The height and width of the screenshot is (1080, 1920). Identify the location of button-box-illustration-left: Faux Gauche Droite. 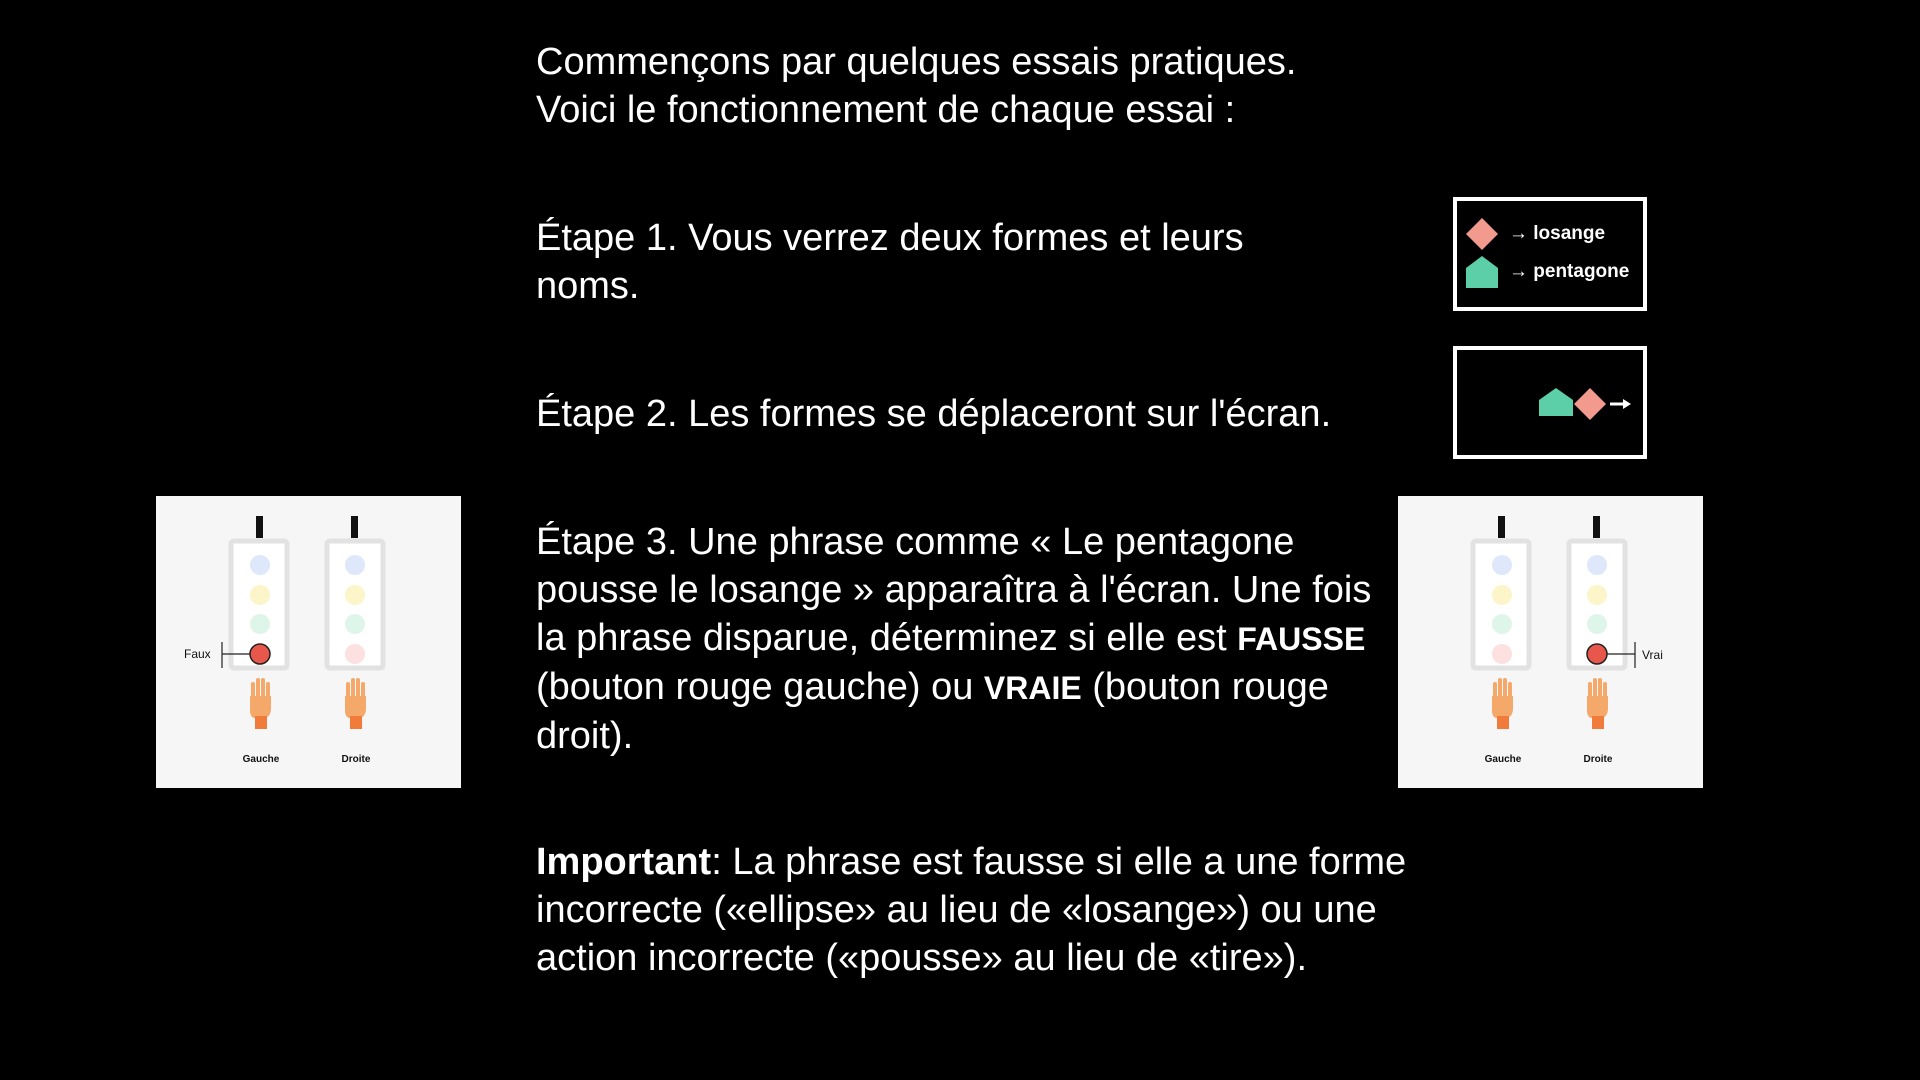
(285, 640).